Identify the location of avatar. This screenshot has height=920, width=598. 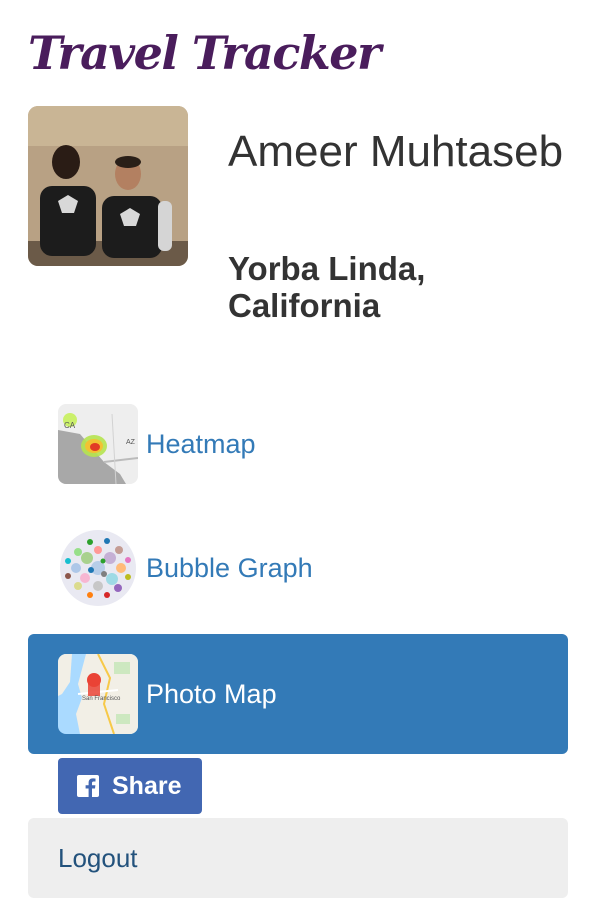
(108, 186).